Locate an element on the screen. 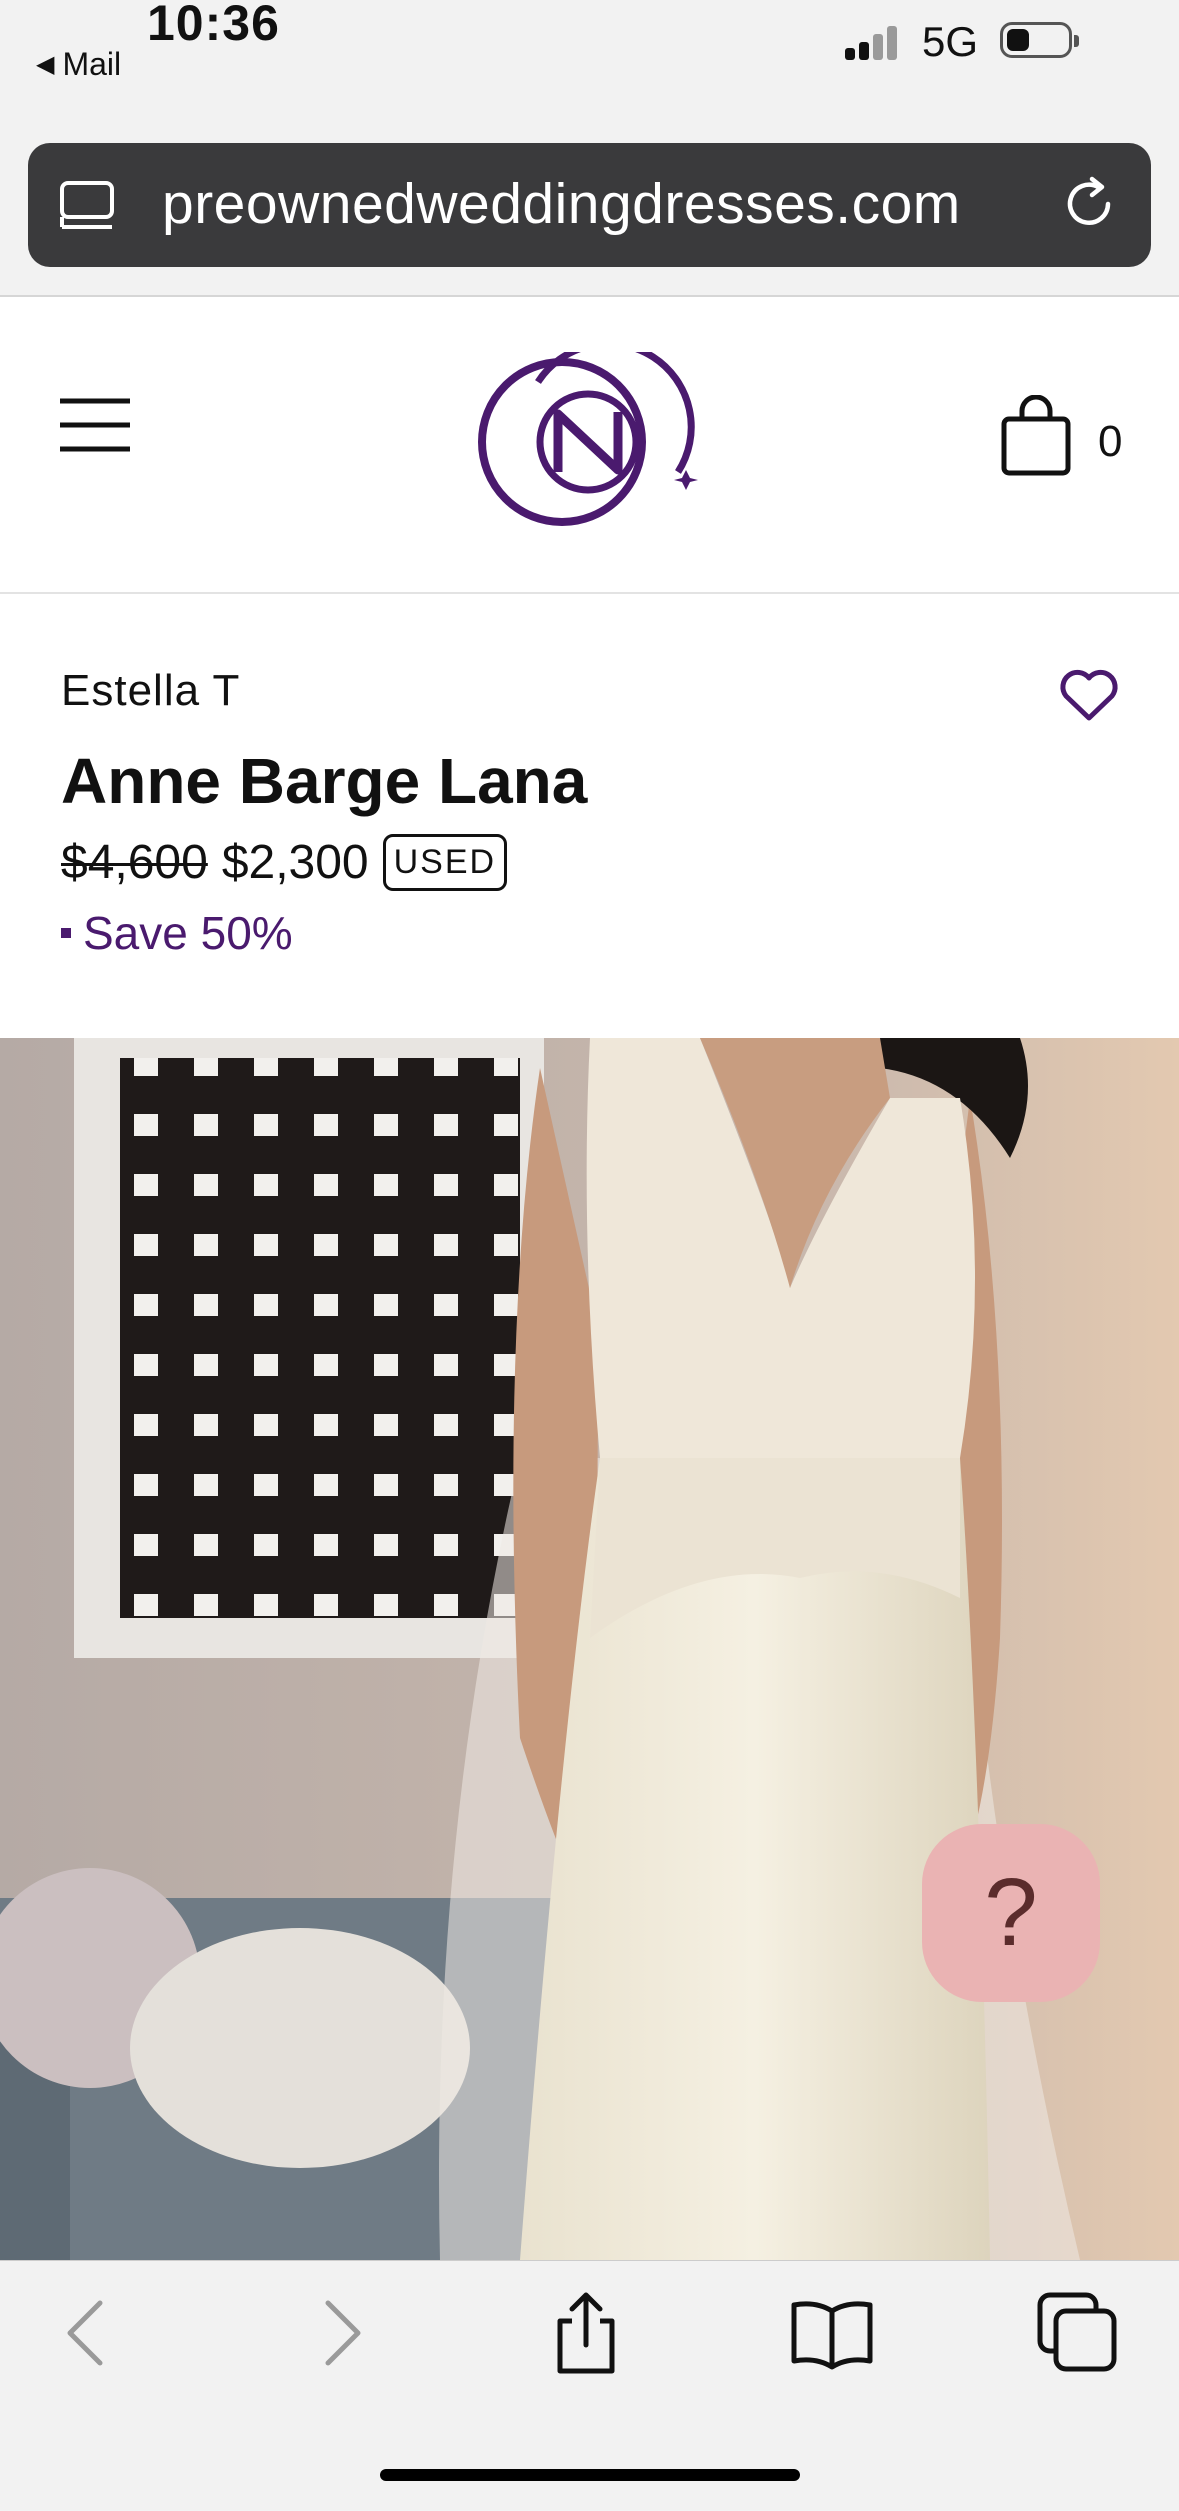 This screenshot has width=1179, height=2511. browser-address-area: preownedweddingdresses.com is located at coordinates (589, 216).